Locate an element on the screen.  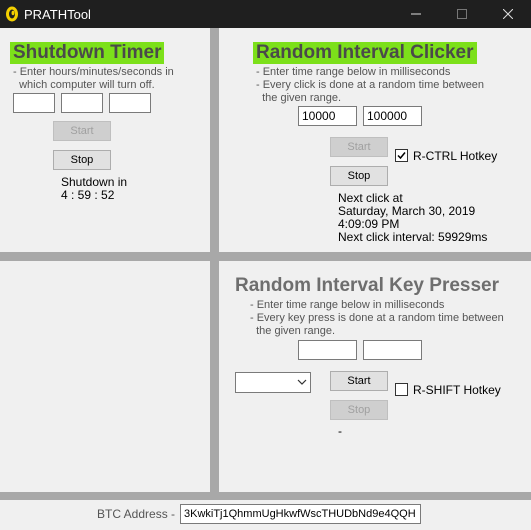
close-button is located at coordinates (508, 14).